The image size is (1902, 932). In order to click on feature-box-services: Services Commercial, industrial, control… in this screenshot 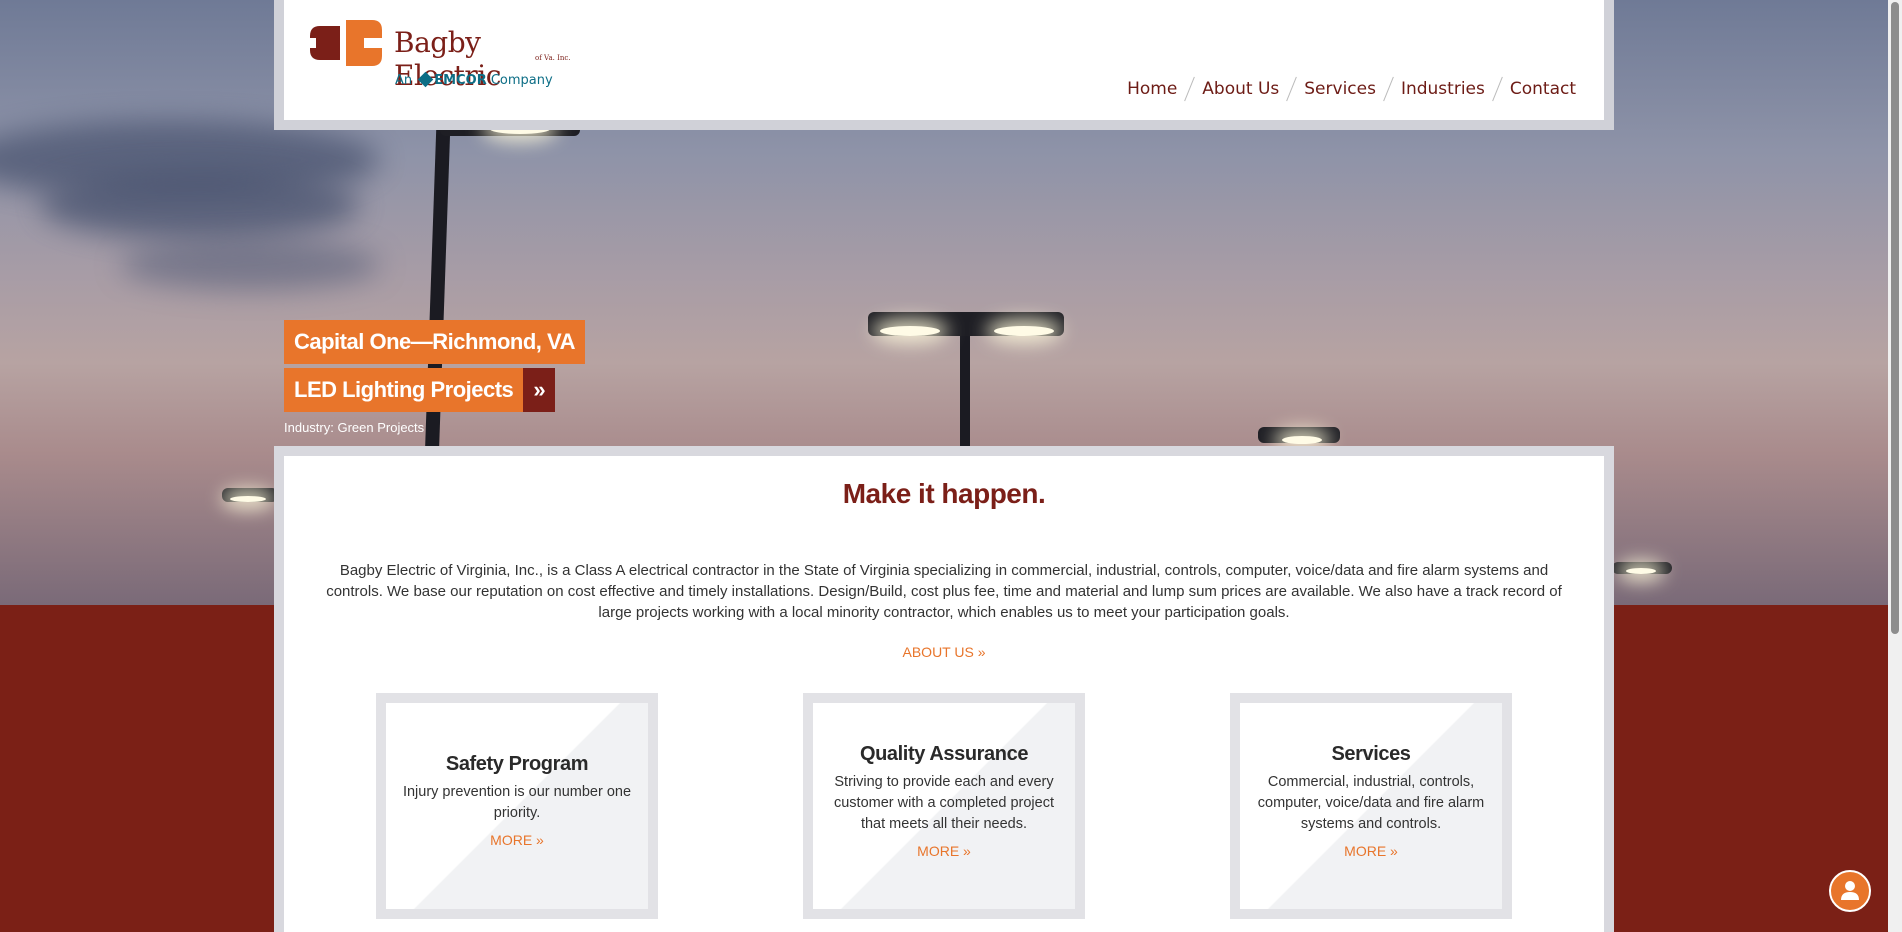, I will do `click(1371, 806)`.